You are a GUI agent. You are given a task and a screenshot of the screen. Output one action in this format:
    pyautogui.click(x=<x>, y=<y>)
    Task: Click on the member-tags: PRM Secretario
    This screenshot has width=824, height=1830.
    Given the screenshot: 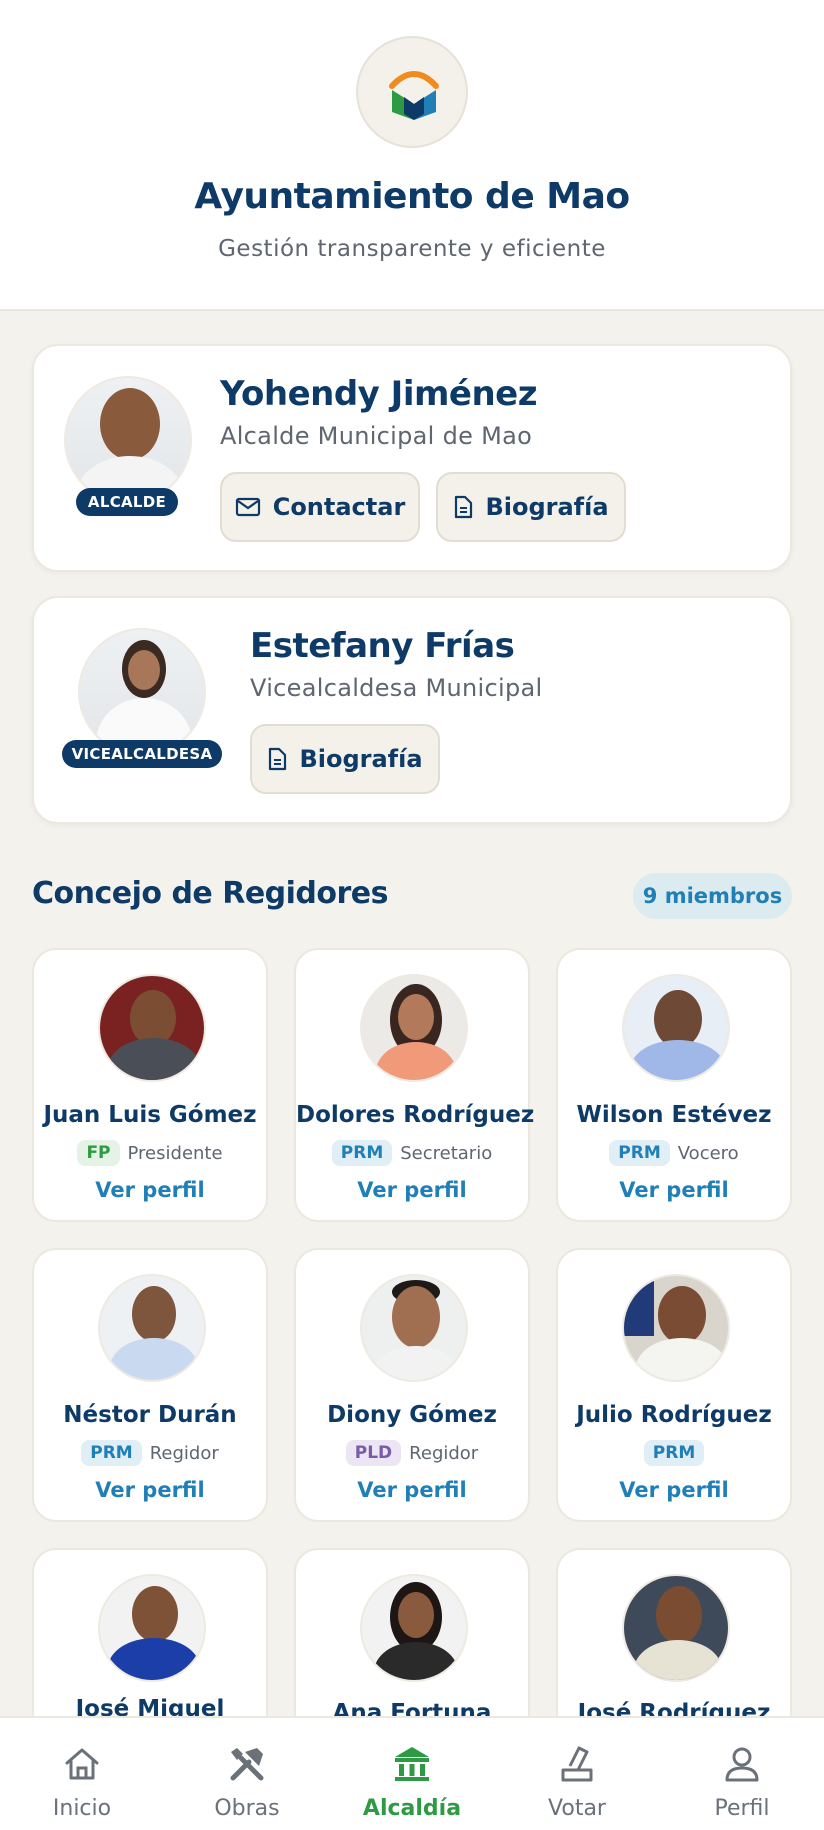 What is the action you would take?
    pyautogui.click(x=412, y=1153)
    